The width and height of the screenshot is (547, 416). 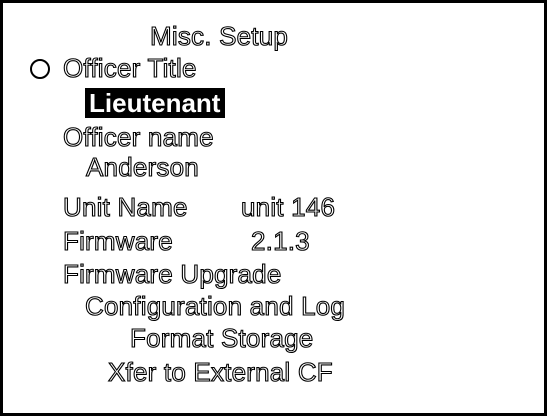 I want to click on menu-item-officer-title: Officer Title, so click(x=129, y=67).